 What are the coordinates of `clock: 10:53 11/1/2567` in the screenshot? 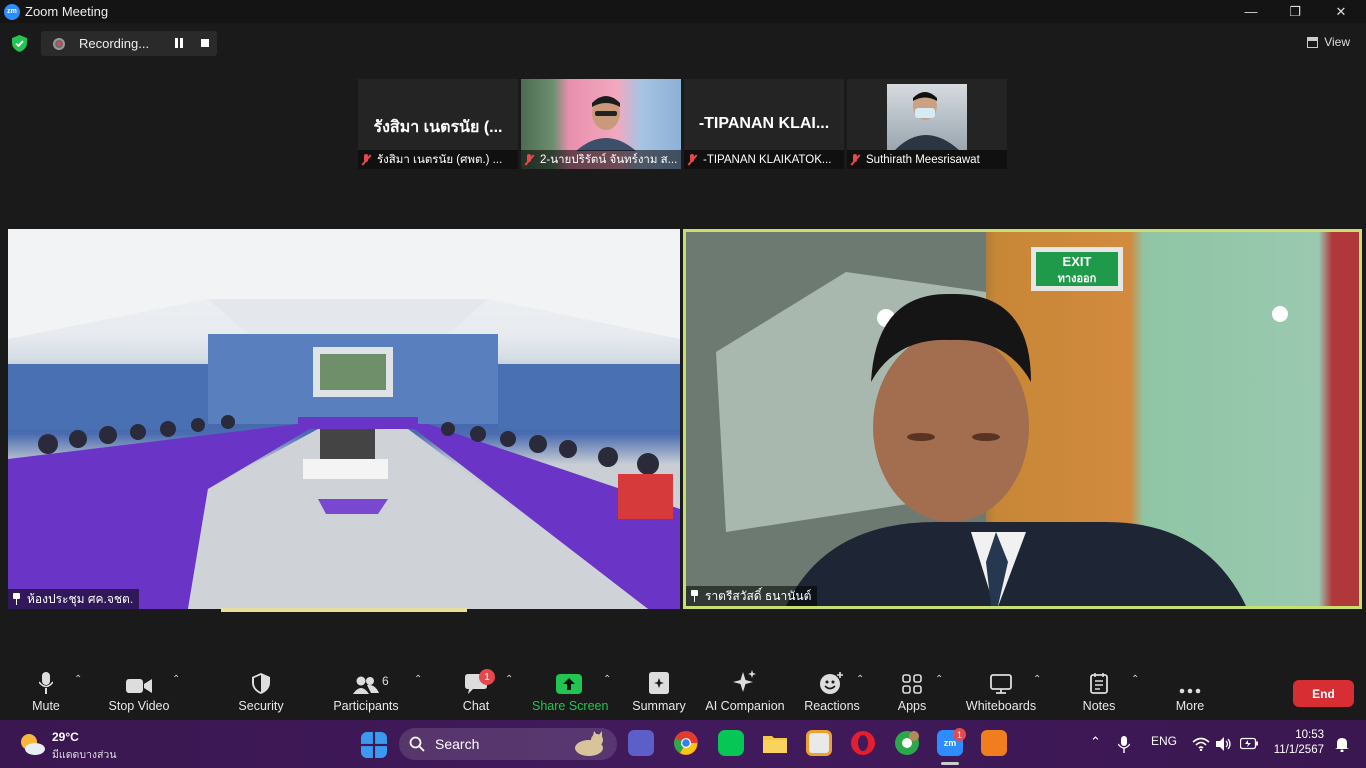 It's located at (1298, 742).